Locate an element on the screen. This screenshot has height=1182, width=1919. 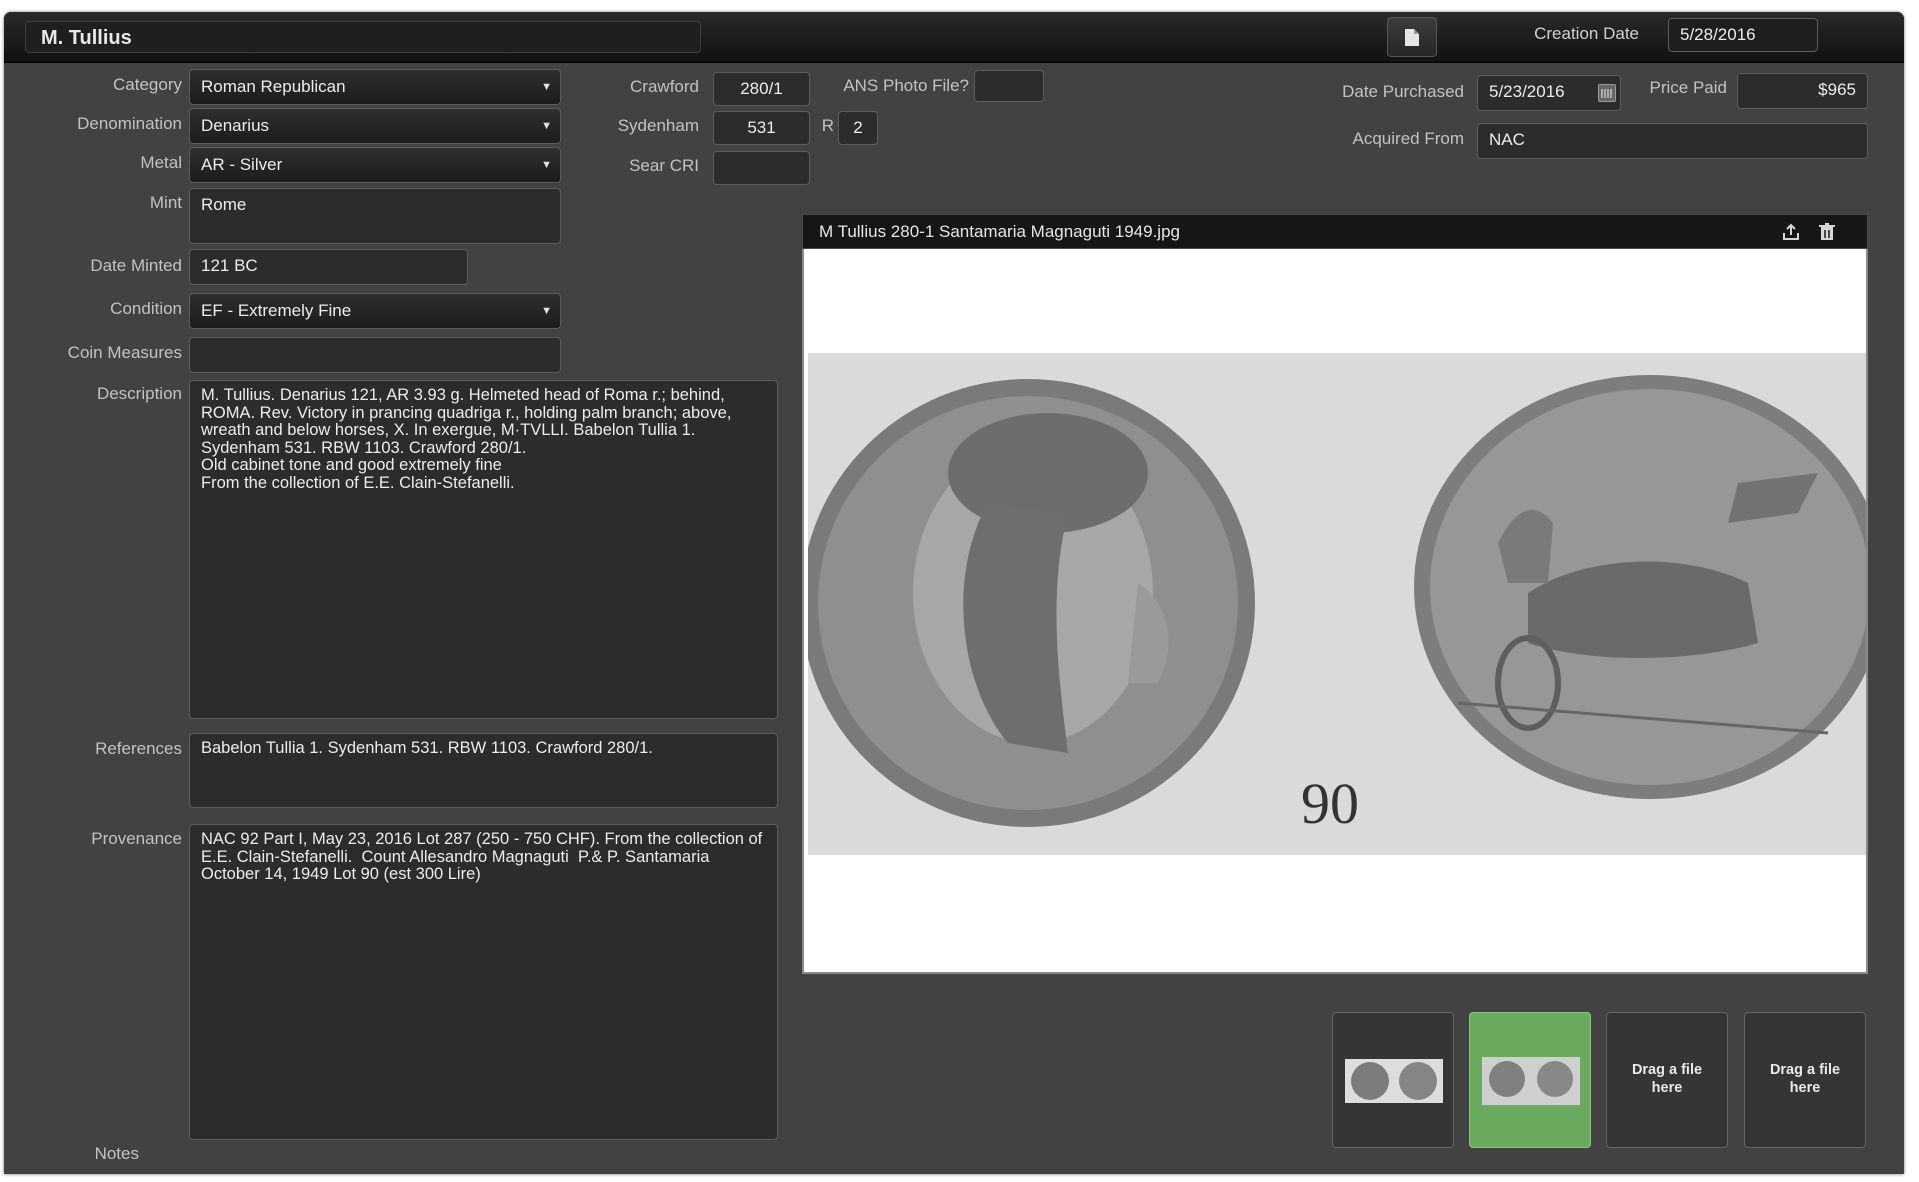
metal-value: AR - Silver is located at coordinates (242, 164).